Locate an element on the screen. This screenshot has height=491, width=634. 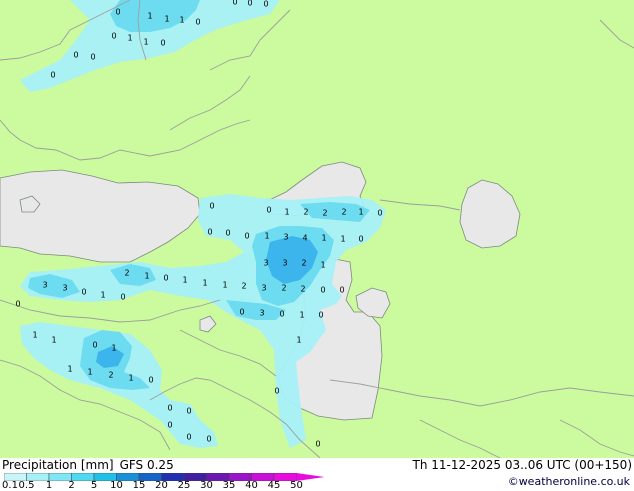
precip-value-label: 4 is located at coordinates (304, 238).